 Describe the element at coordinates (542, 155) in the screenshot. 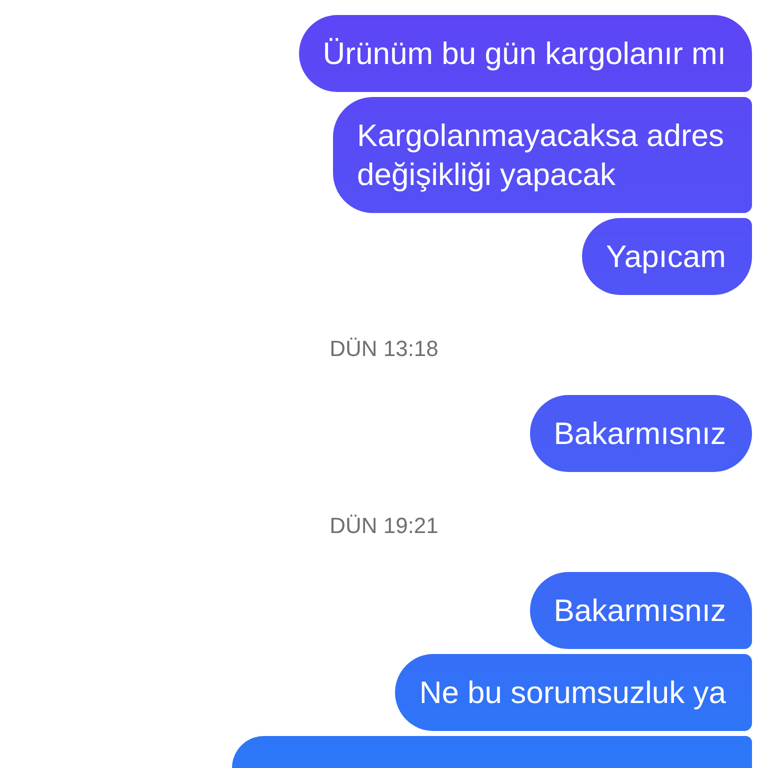

I see `message-bubble: Kargolanmayacaksa adres değişikliği yapacak` at that location.